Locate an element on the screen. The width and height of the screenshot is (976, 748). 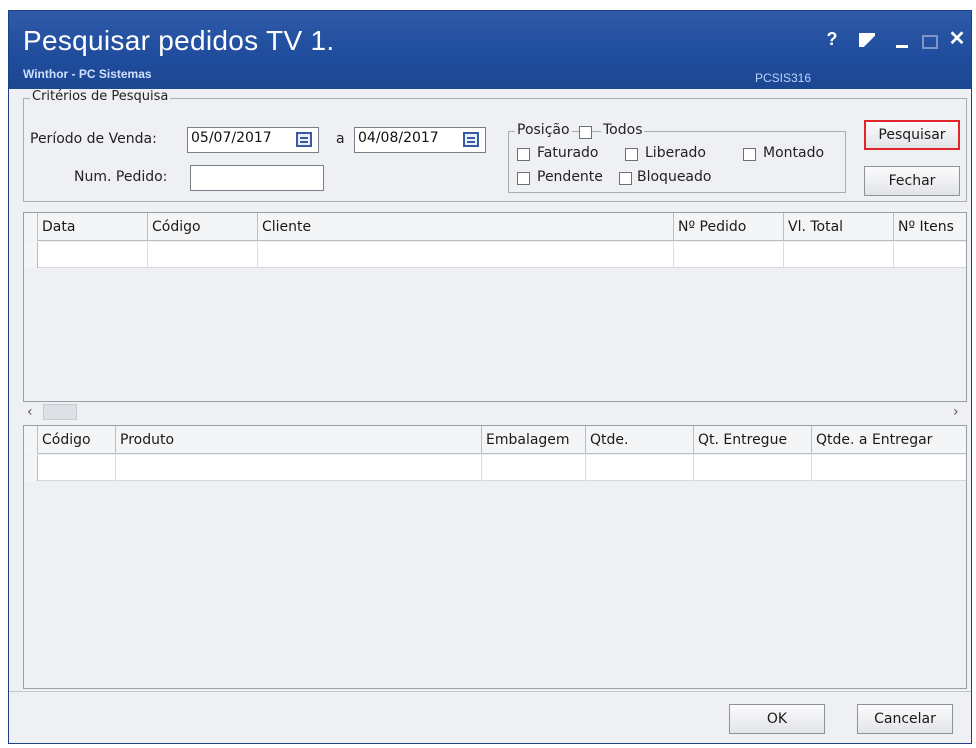
orders-col-num-pedido: Nº Pedido is located at coordinates (729, 227).